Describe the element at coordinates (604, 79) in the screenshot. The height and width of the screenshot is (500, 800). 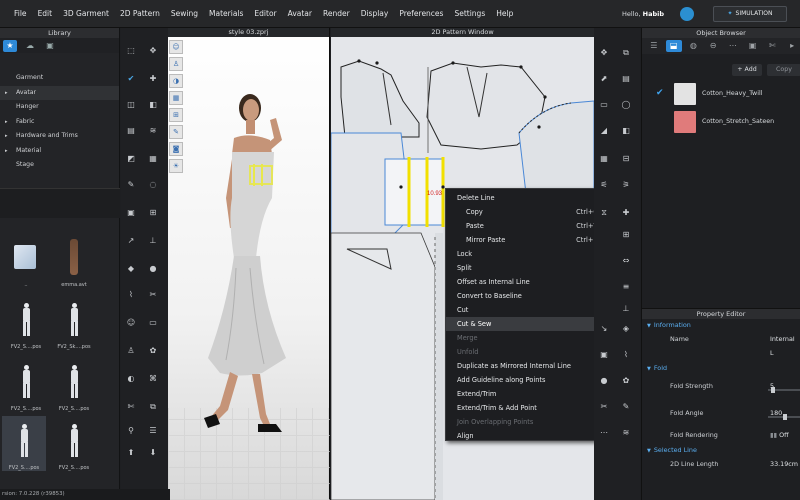
I see `2d-rotate-icon: ⬈` at that location.